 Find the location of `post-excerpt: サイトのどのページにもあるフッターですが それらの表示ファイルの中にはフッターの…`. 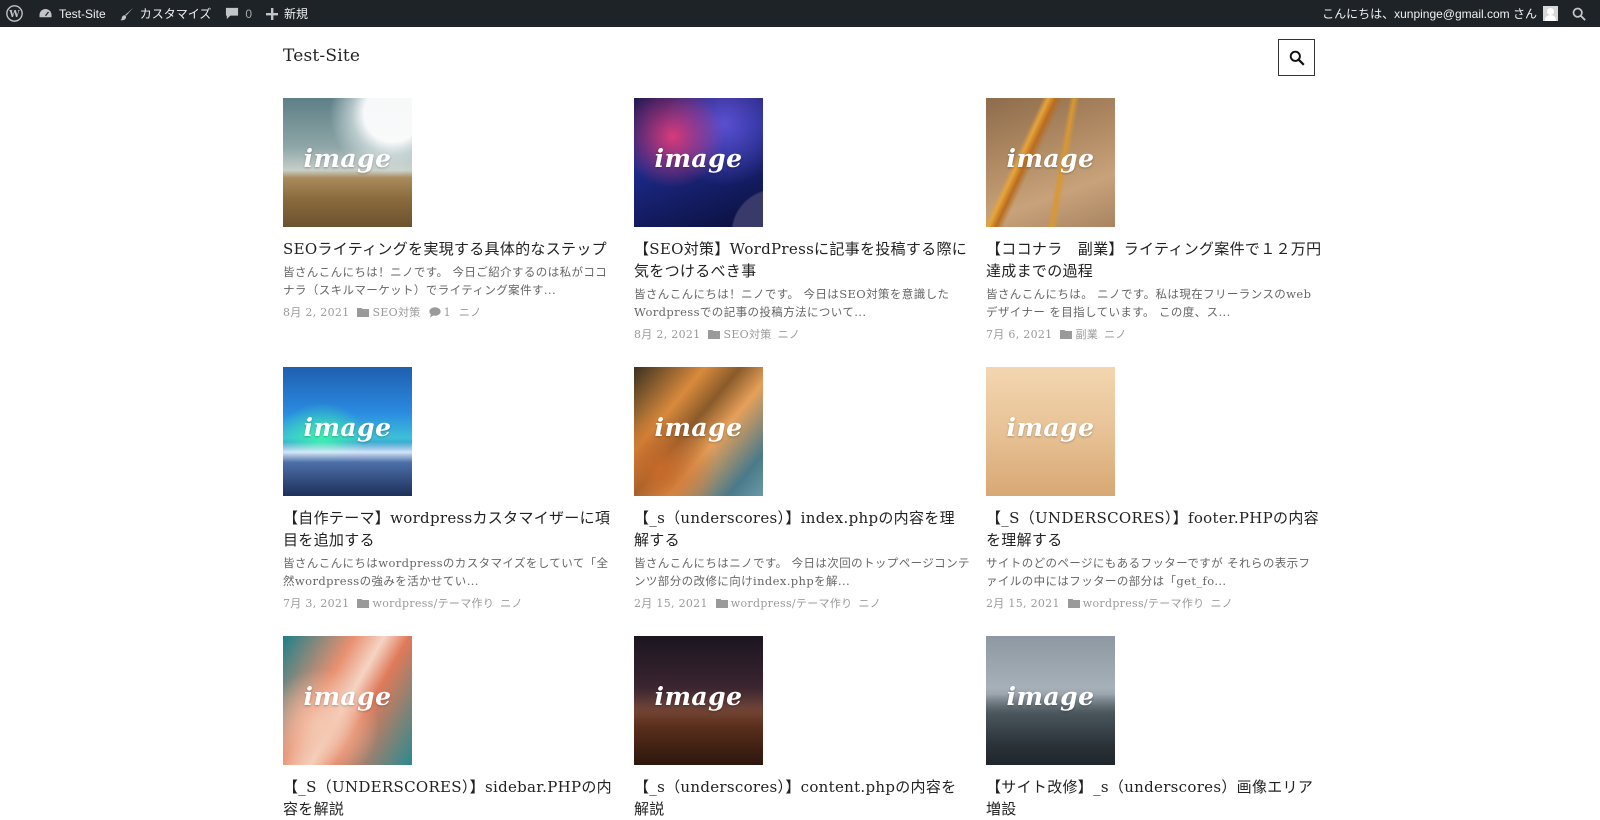

post-excerpt: サイトのどのページにもあるフッターですが それらの表示ファイルの中にはフッターの… is located at coordinates (1148, 572).